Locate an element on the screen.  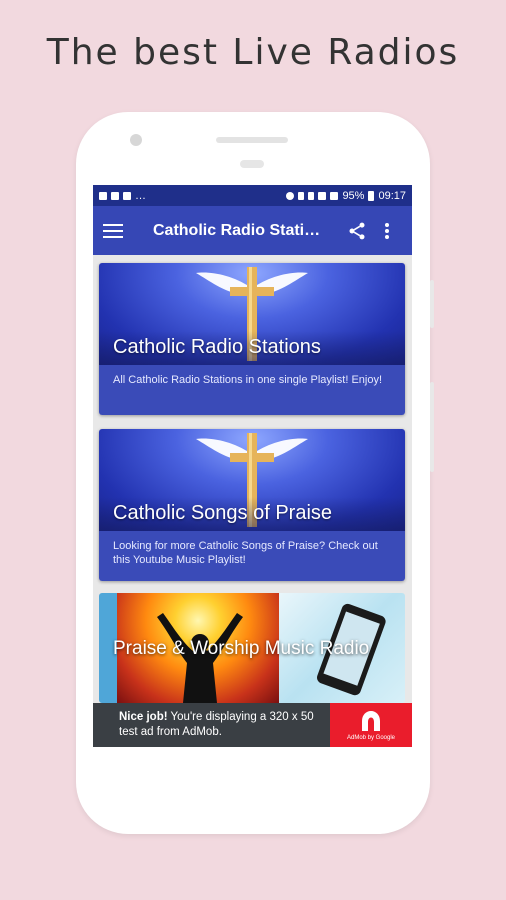
gallery-icon is located at coordinates (127, 195).